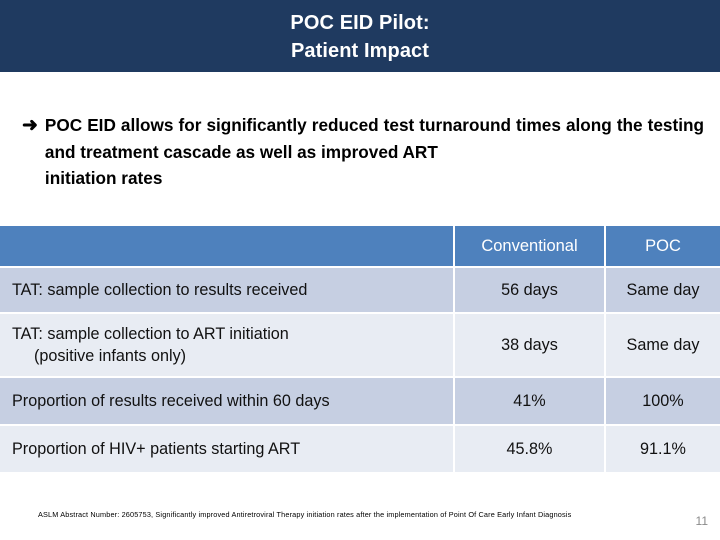  I want to click on row-conventional-value: 45.8%, so click(530, 450).